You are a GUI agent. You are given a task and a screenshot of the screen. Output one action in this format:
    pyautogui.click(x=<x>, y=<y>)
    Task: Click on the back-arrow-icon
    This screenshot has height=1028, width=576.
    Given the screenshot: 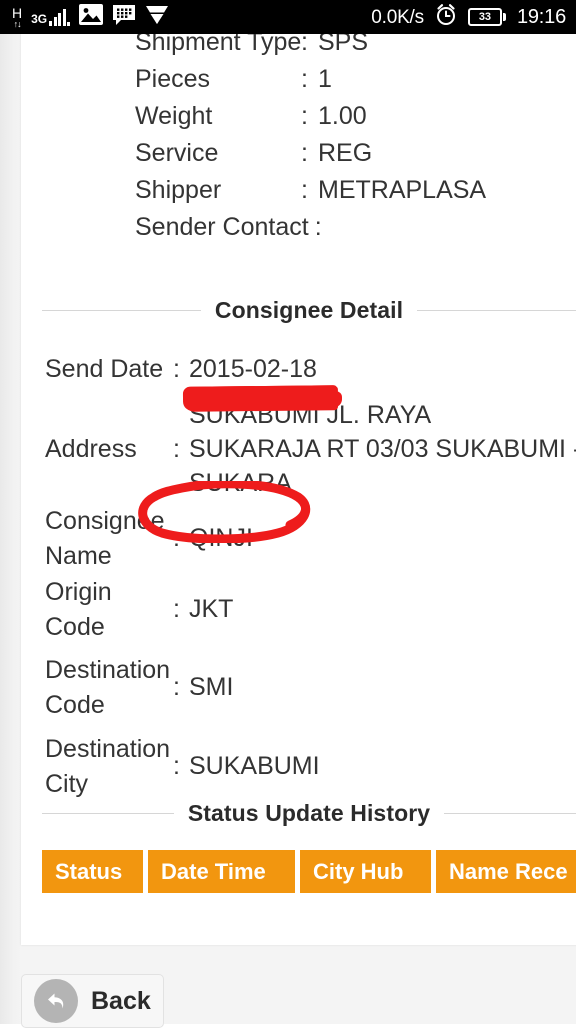 What is the action you would take?
    pyautogui.click(x=56, y=1001)
    